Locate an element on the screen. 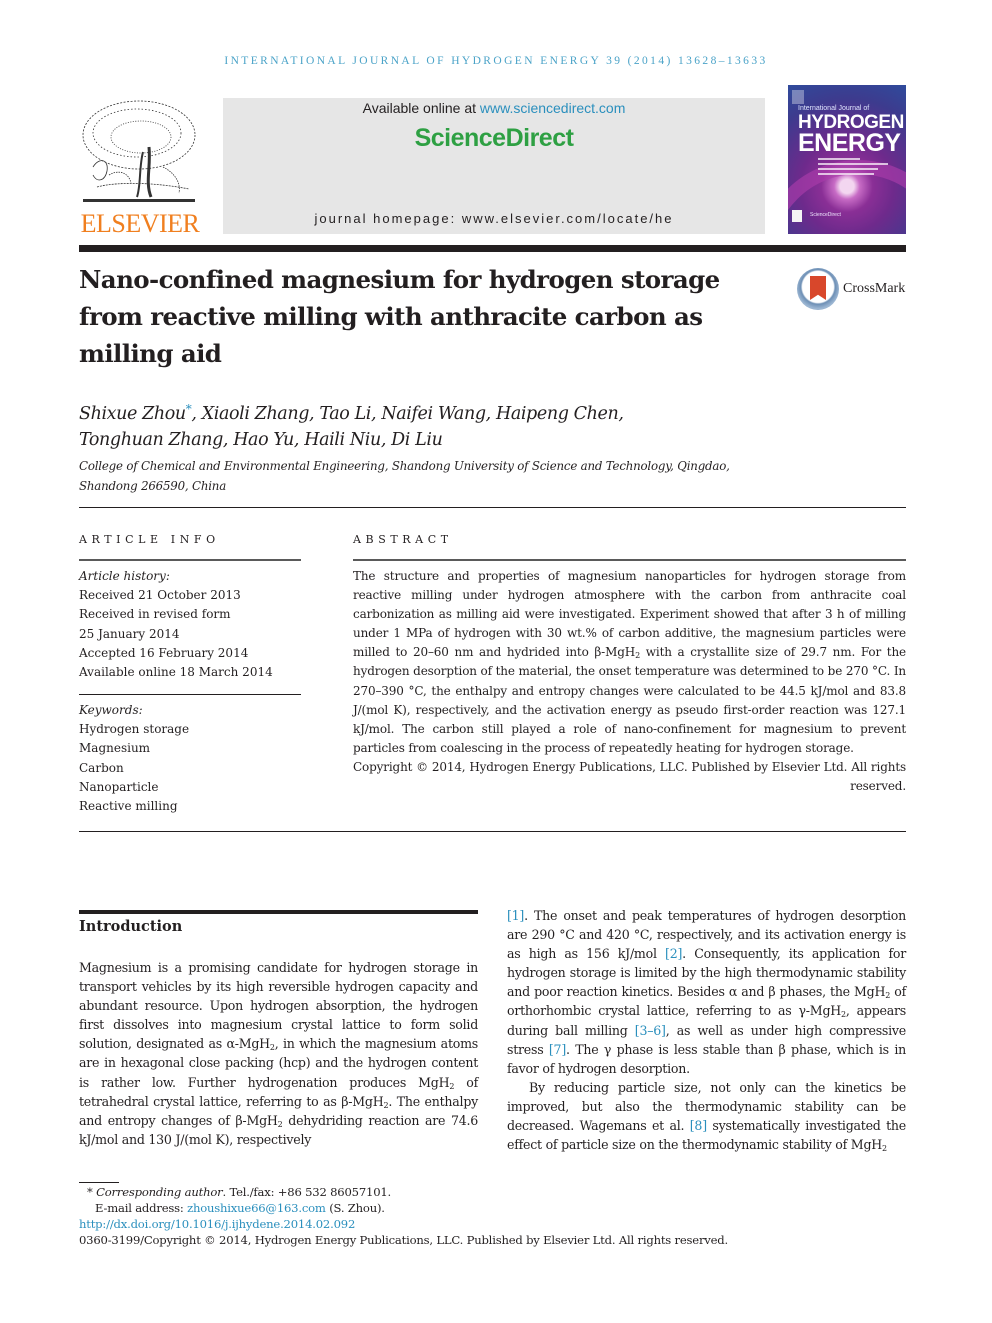 This screenshot has height=1323, width=992. article-info-heading: ARTICLE INFO is located at coordinates (149, 539).